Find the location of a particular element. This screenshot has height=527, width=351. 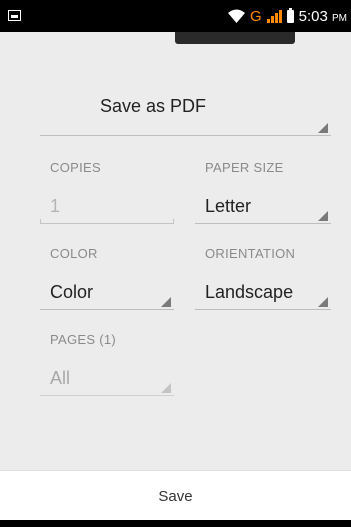

clock: 5:03 PM is located at coordinates (323, 16).